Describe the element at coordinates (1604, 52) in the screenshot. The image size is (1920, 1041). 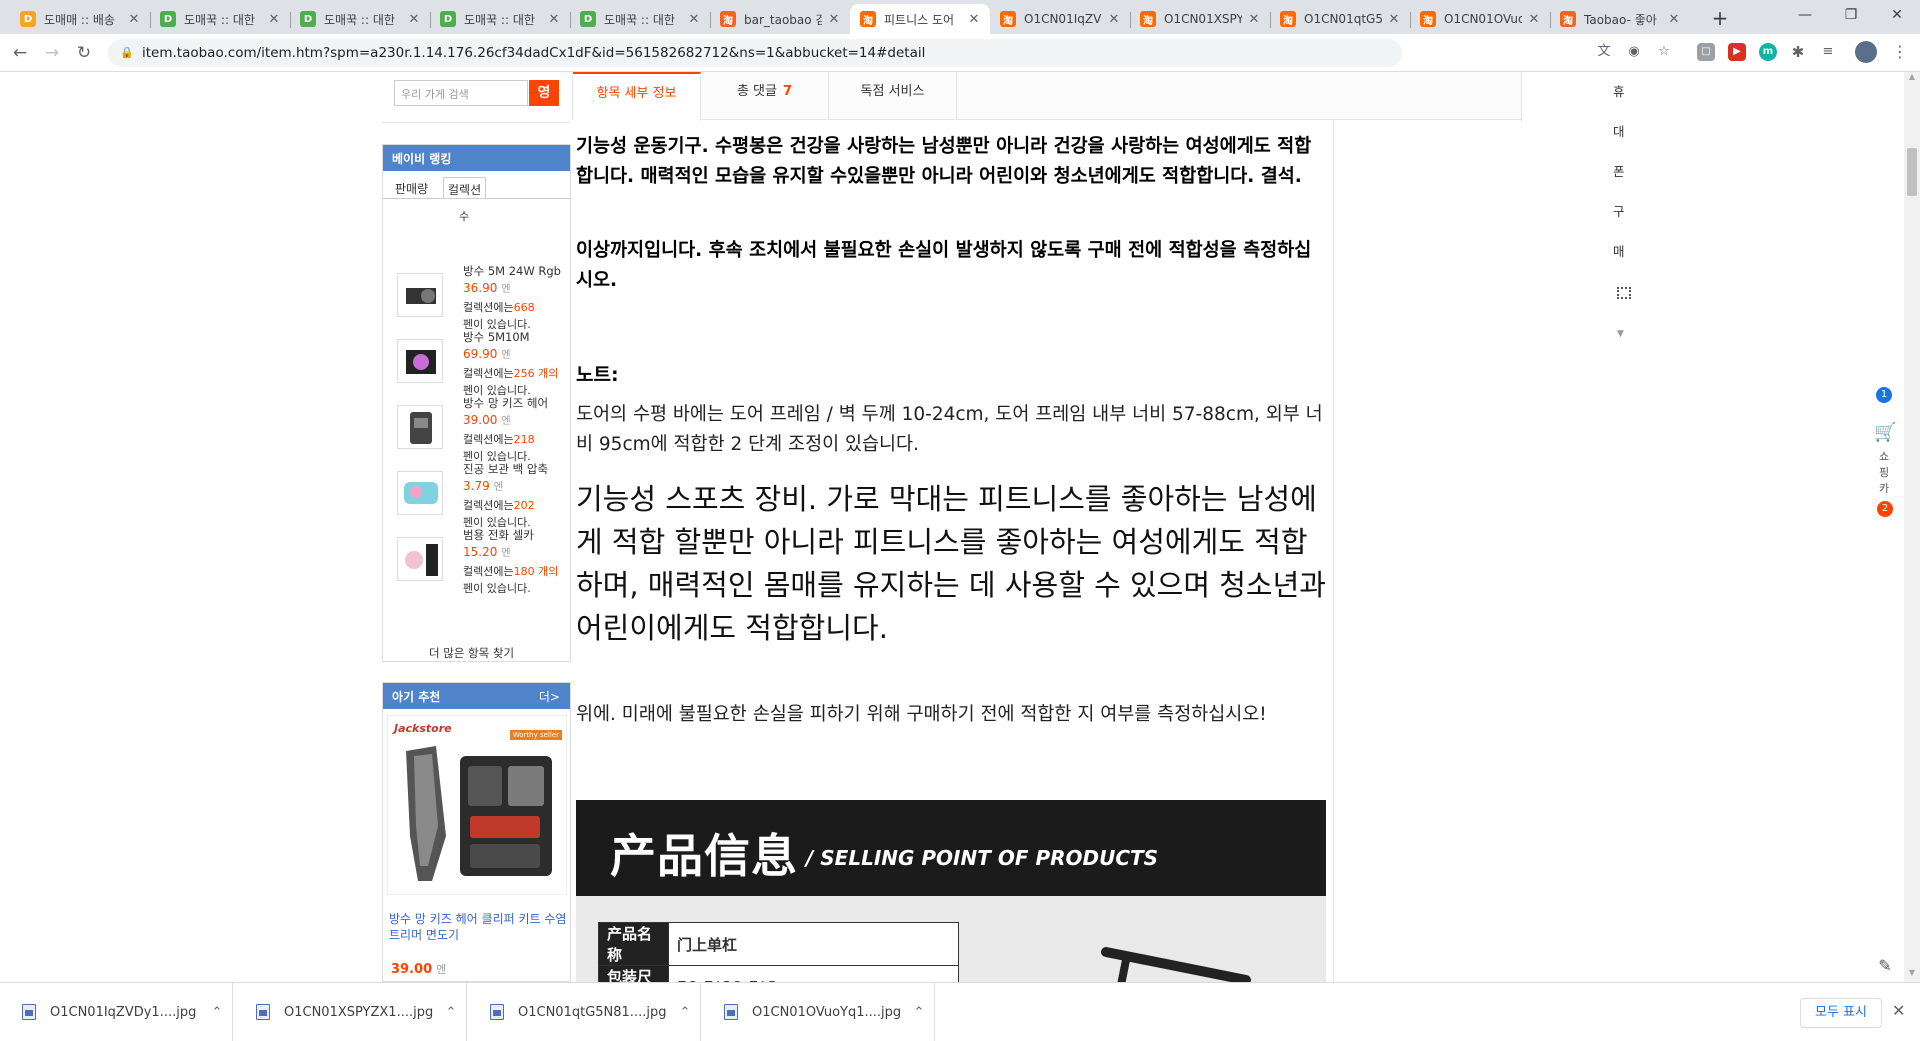
I see `translate-icon: 文` at that location.